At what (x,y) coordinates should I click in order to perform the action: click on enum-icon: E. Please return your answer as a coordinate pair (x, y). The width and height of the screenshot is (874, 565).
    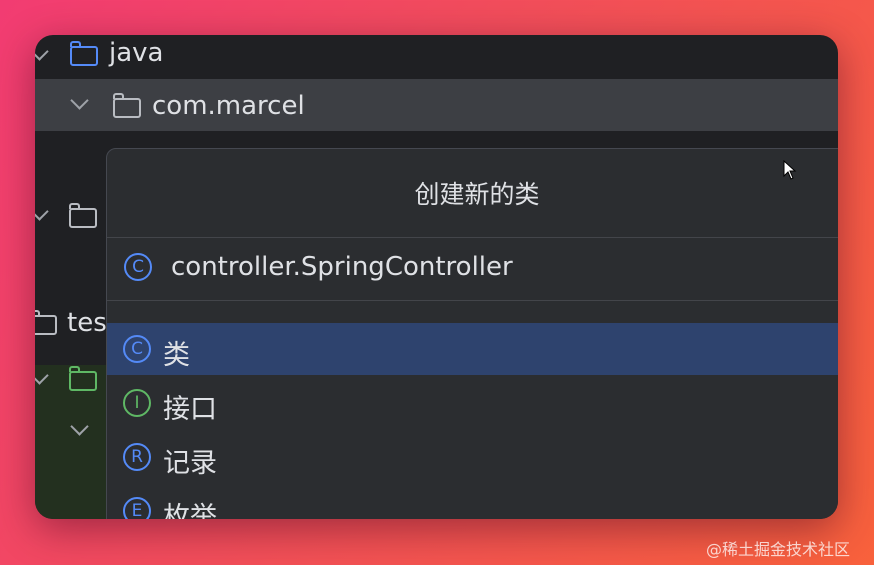
    Looking at the image, I should click on (137, 508).